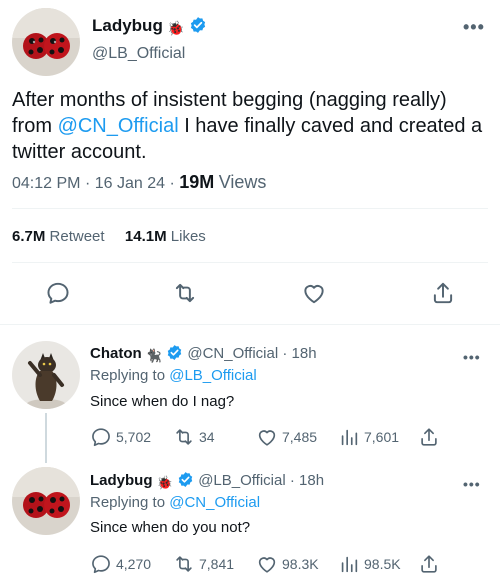 The image size is (500, 582). I want to click on like-button, so click(314, 293).